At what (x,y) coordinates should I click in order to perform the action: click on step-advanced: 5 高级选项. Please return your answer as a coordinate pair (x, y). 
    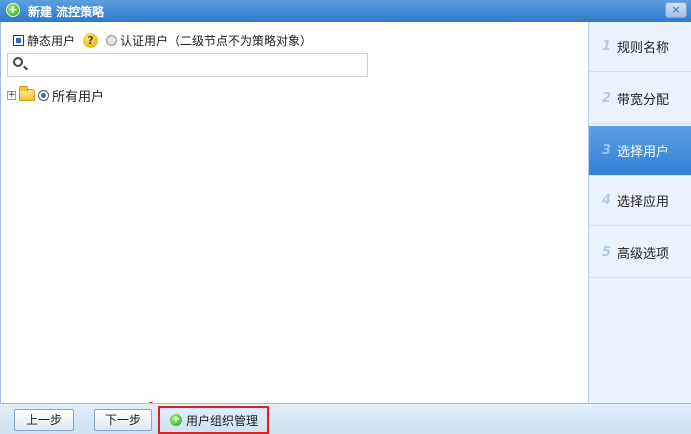
    Looking at the image, I should click on (640, 253).